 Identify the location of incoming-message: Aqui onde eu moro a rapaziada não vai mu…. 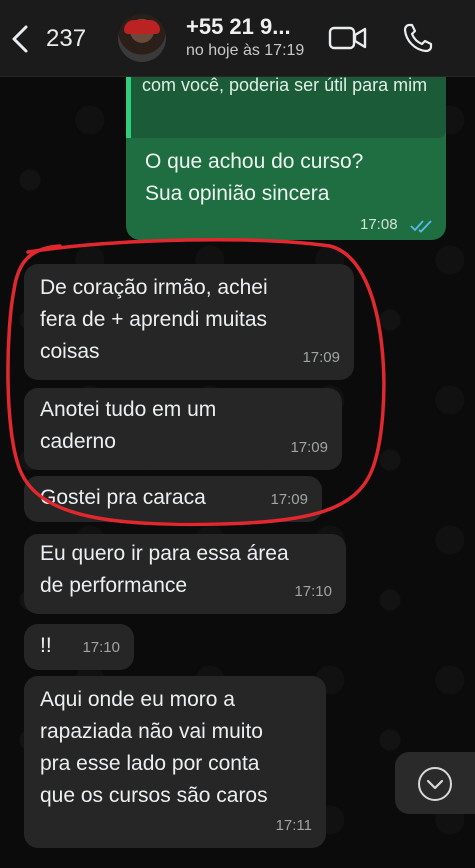
(175, 762).